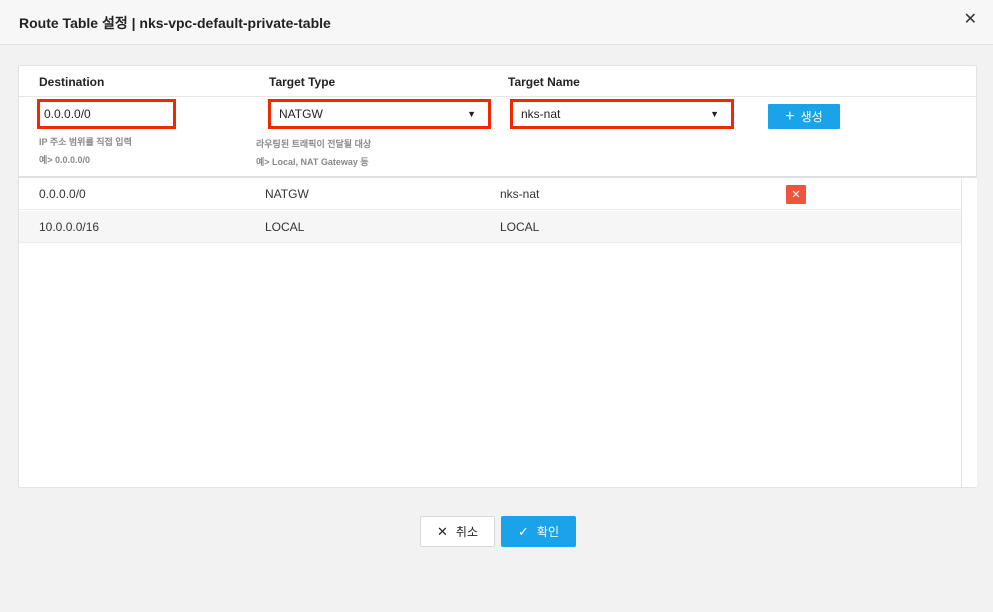 The width and height of the screenshot is (993, 612). I want to click on target-type-example: 예> Local, NAT Gateway 등, so click(312, 162).